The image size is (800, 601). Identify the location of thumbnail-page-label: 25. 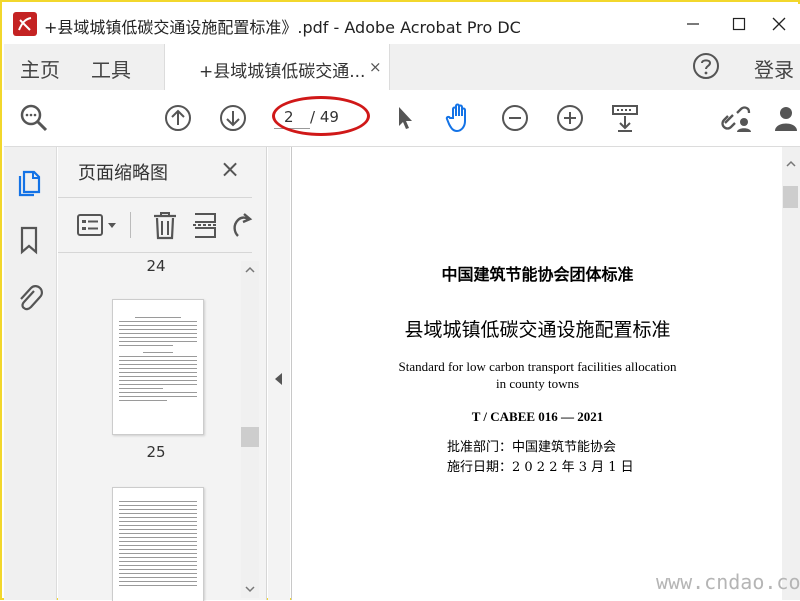
(156, 452).